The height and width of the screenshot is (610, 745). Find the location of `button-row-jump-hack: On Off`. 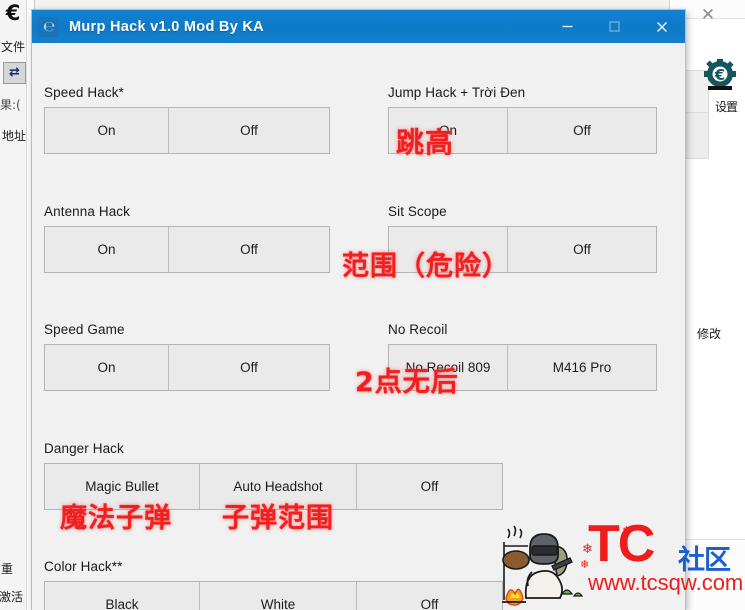

button-row-jump-hack: On Off is located at coordinates (522, 130).